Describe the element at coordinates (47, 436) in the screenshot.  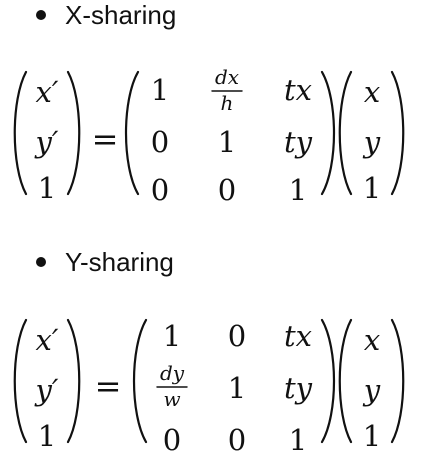
I see `lhs-entry: 1` at that location.